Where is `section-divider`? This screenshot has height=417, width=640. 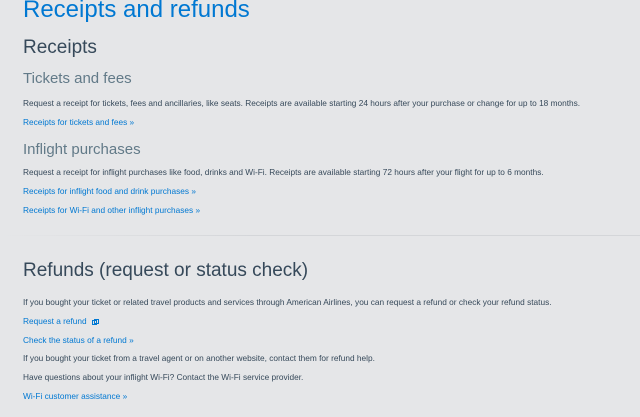
section-divider is located at coordinates (320, 235).